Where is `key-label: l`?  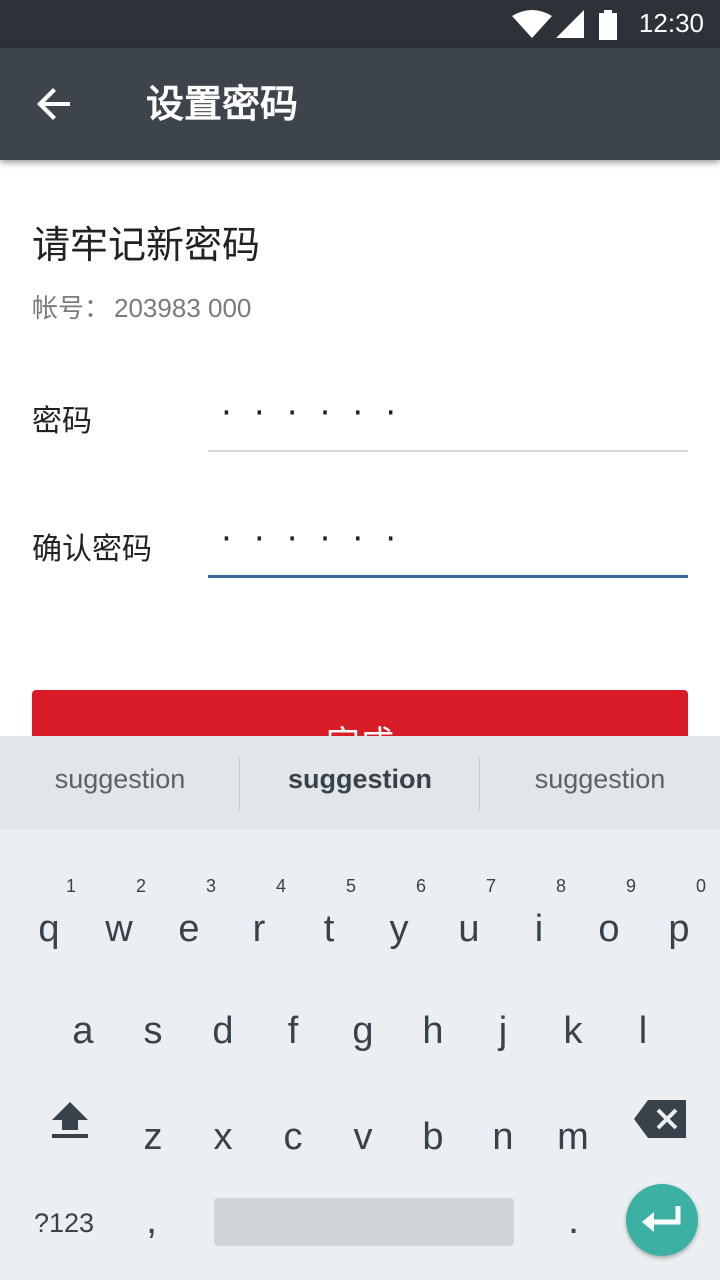
key-label: l is located at coordinates (643, 1031).